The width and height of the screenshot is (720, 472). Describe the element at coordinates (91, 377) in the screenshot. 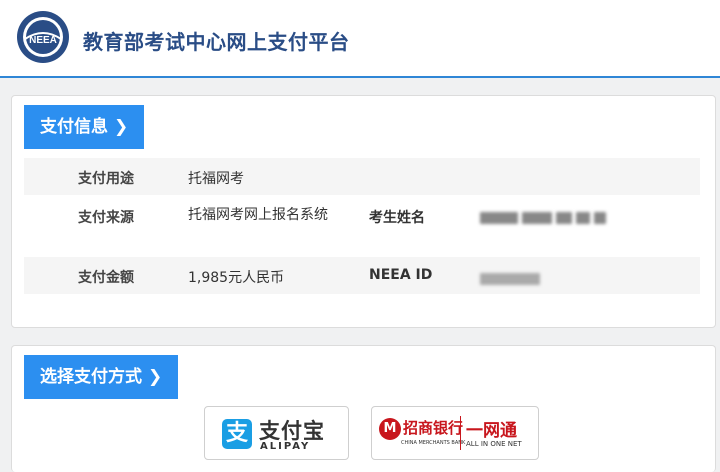

I see `payment-method-title: 选择支付方式` at that location.